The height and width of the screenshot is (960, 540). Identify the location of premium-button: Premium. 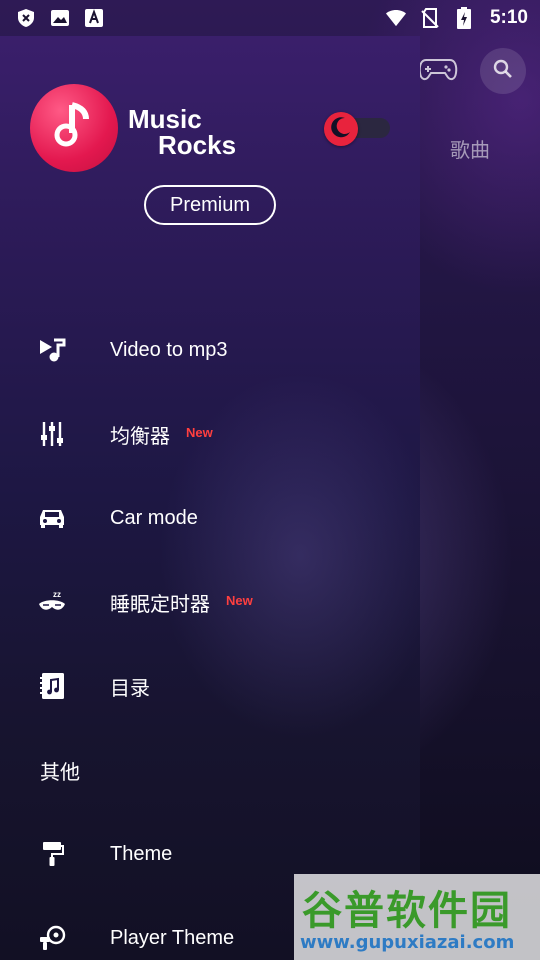
(210, 205).